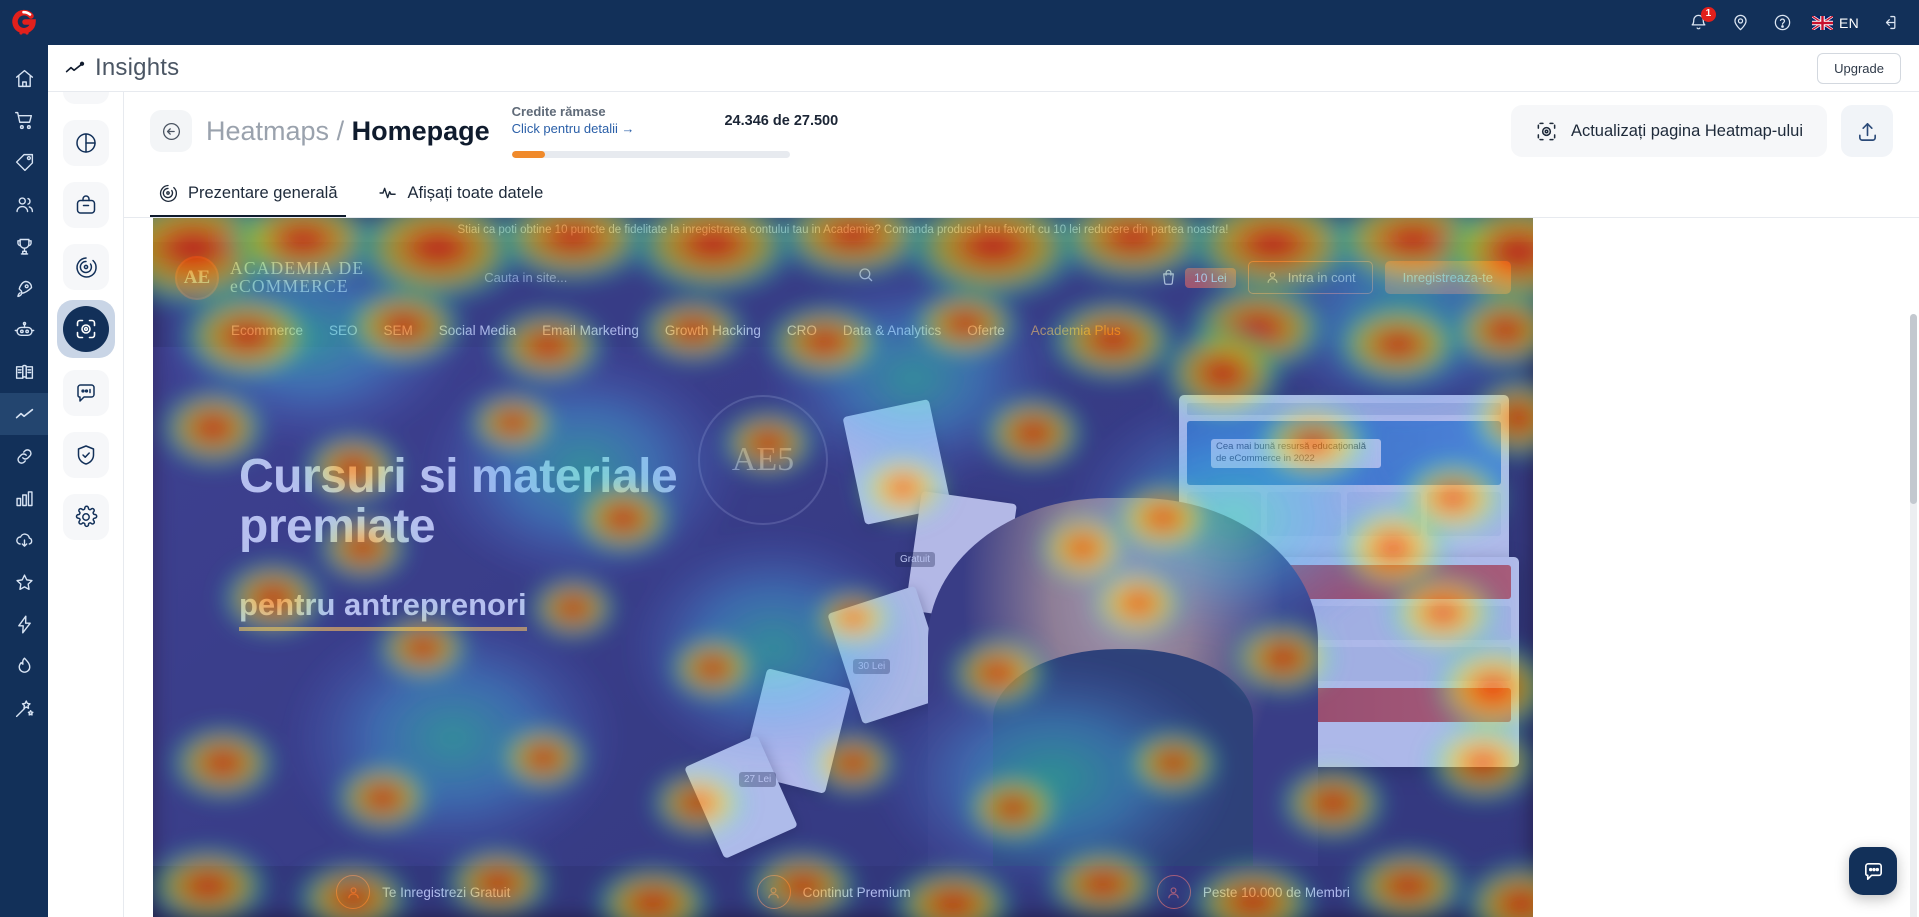 The image size is (1919, 917). Describe the element at coordinates (1913, 615) in the screenshot. I see `page-scrollbar` at that location.